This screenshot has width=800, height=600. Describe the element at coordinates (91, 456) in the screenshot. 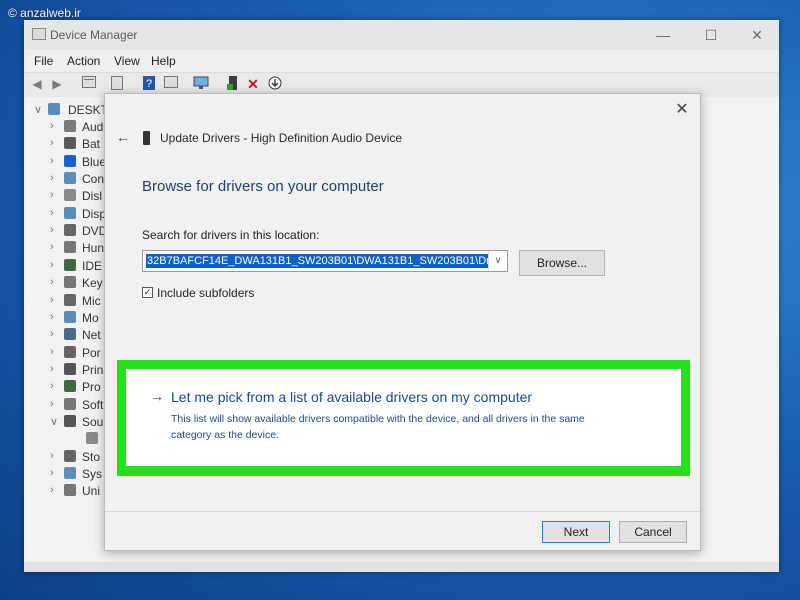

I see `tree-item-label: Sto` at that location.